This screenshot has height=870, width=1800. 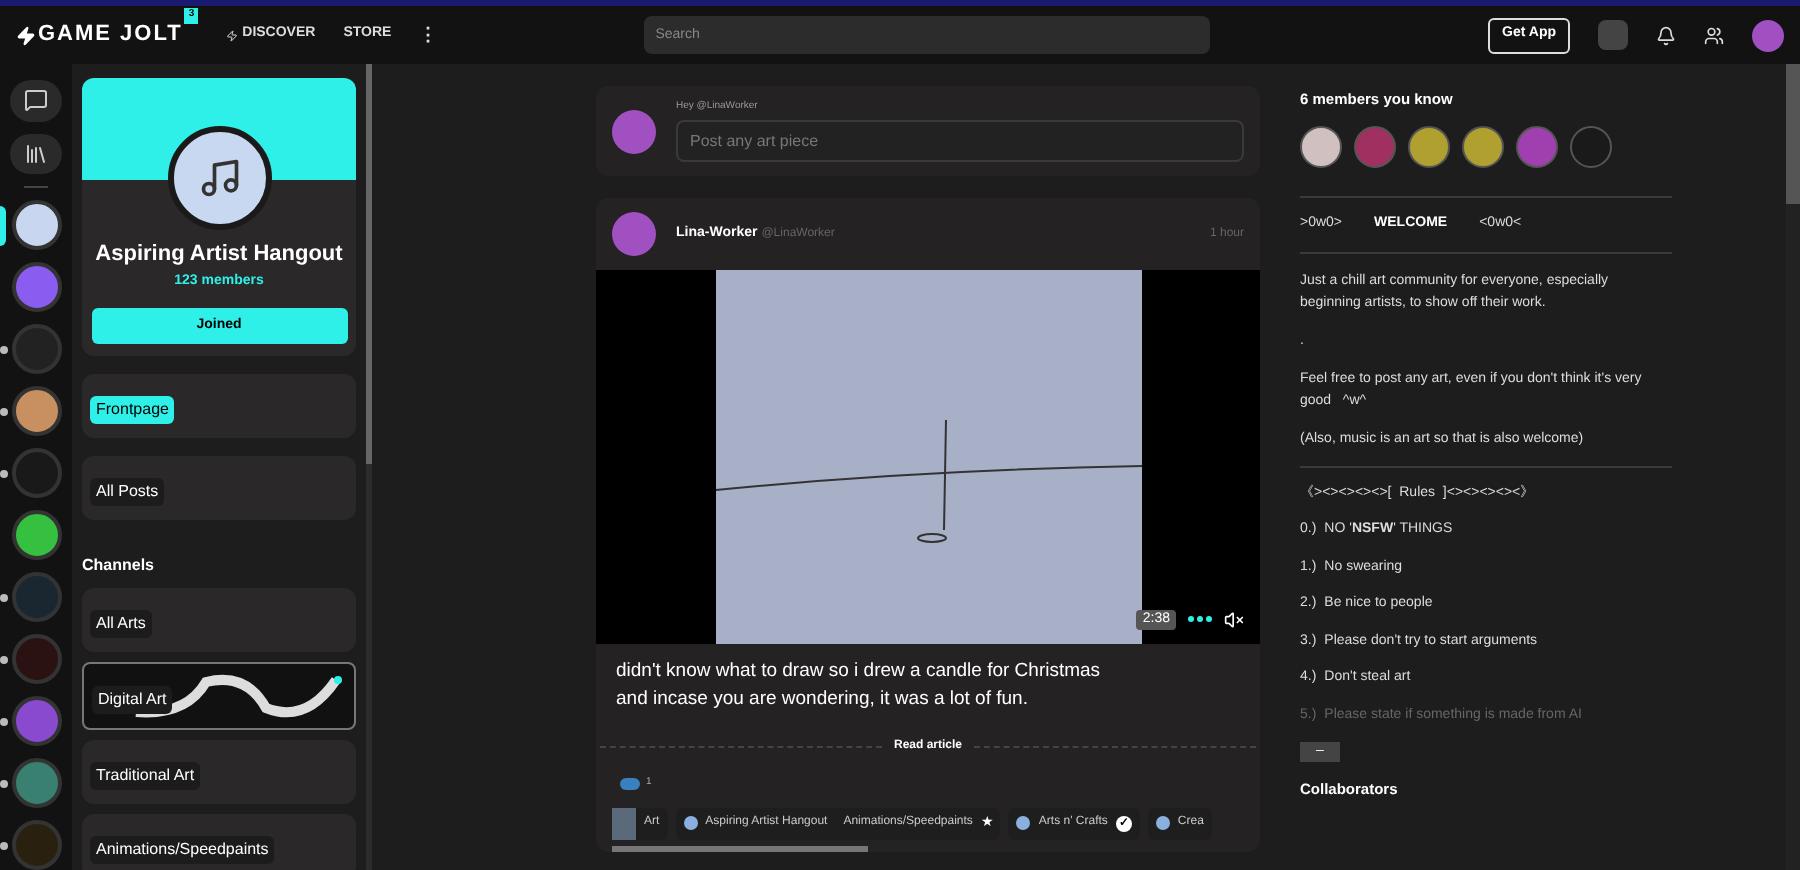 I want to click on page-scrollbar-thumb, so click(x=1793, y=134).